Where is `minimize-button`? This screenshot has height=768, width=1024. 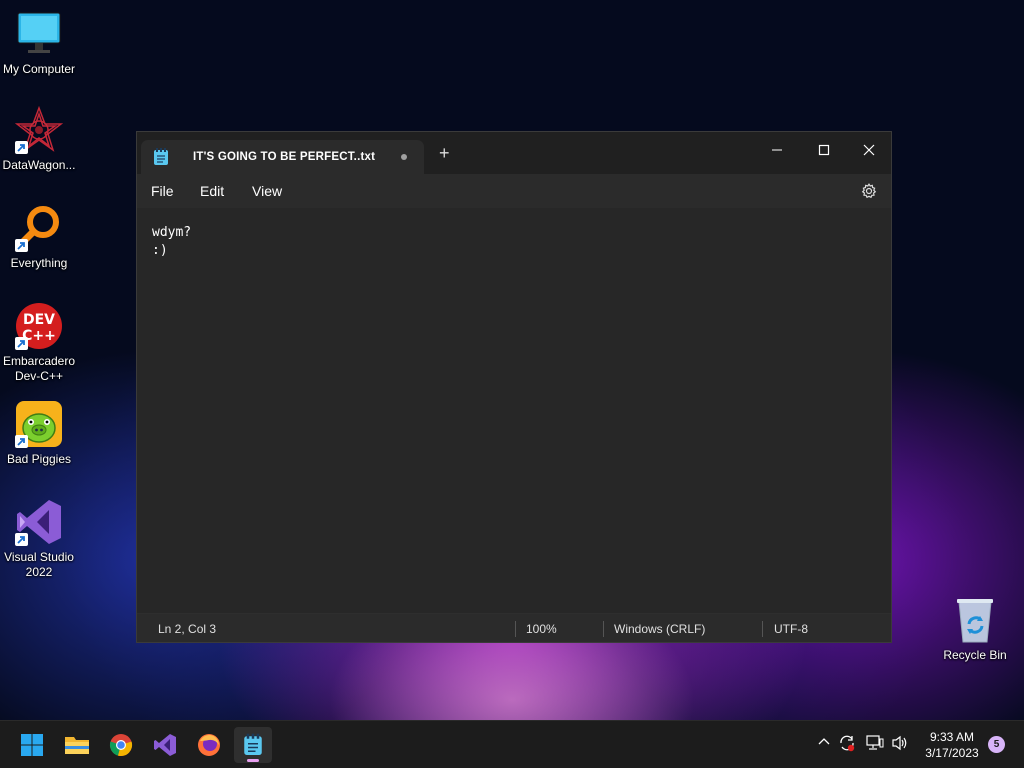
minimize-button is located at coordinates (777, 150).